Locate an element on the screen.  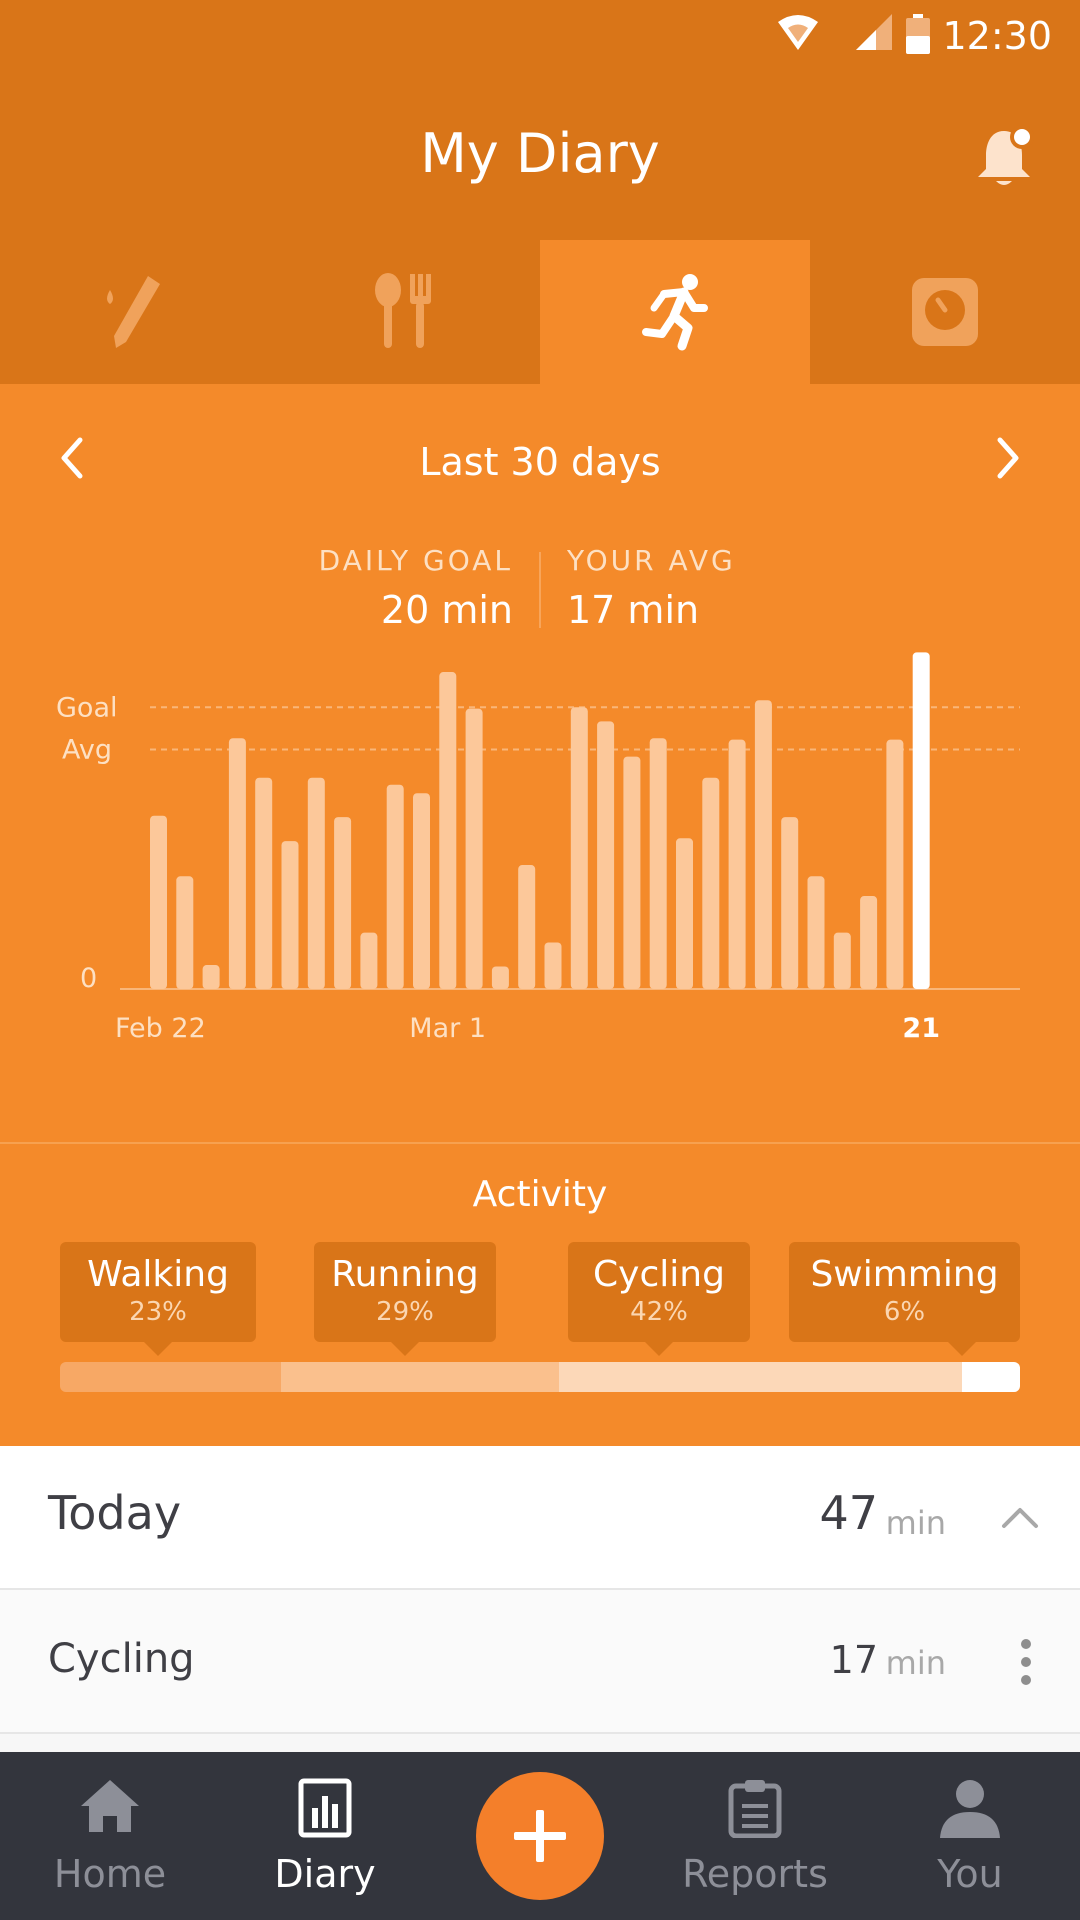
activity-name: Walking is located at coordinates (158, 1274).